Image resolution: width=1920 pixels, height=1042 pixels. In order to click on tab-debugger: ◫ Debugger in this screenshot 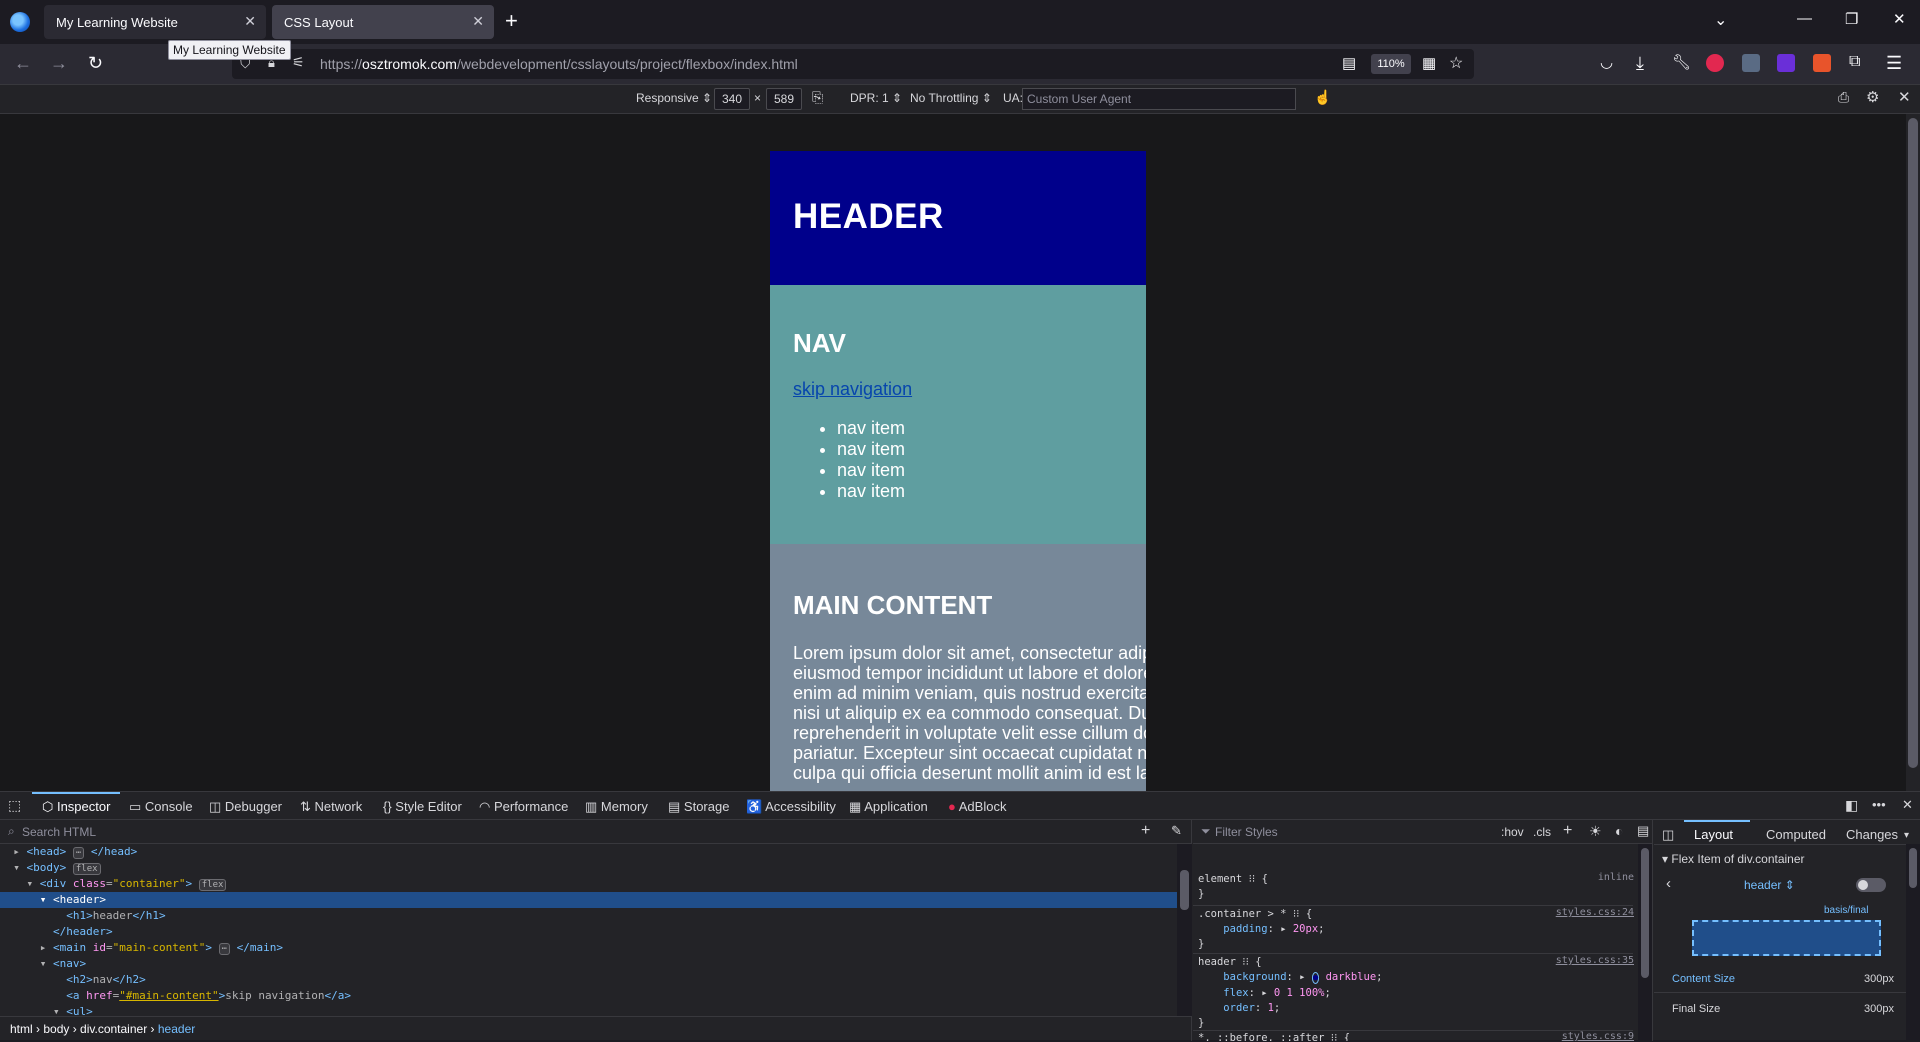, I will do `click(245, 807)`.